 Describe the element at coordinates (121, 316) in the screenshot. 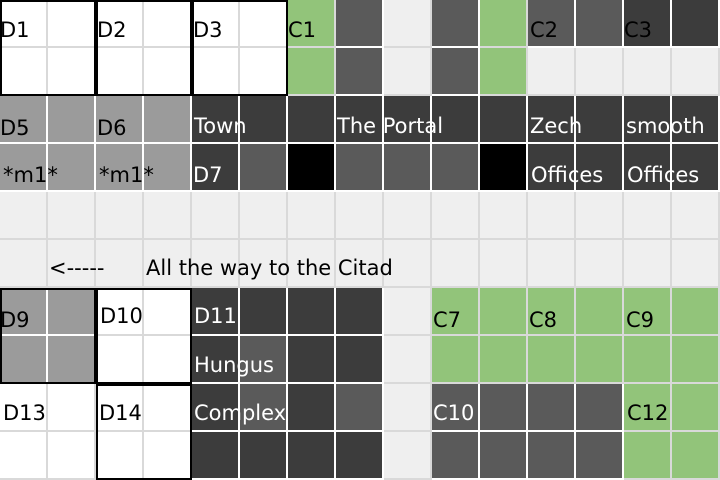

I see `label-d10: D10` at that location.